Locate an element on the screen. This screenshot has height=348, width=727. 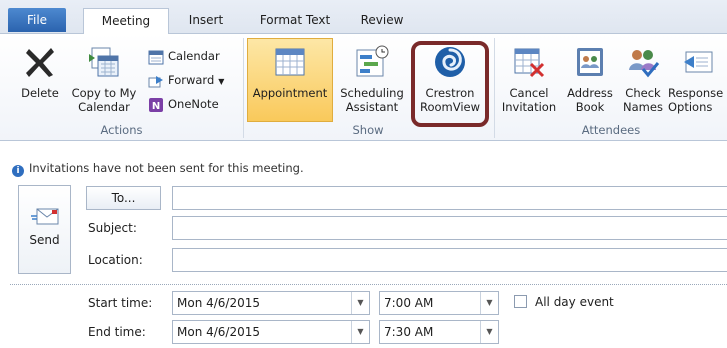
address-book-icon is located at coordinates (590, 62).